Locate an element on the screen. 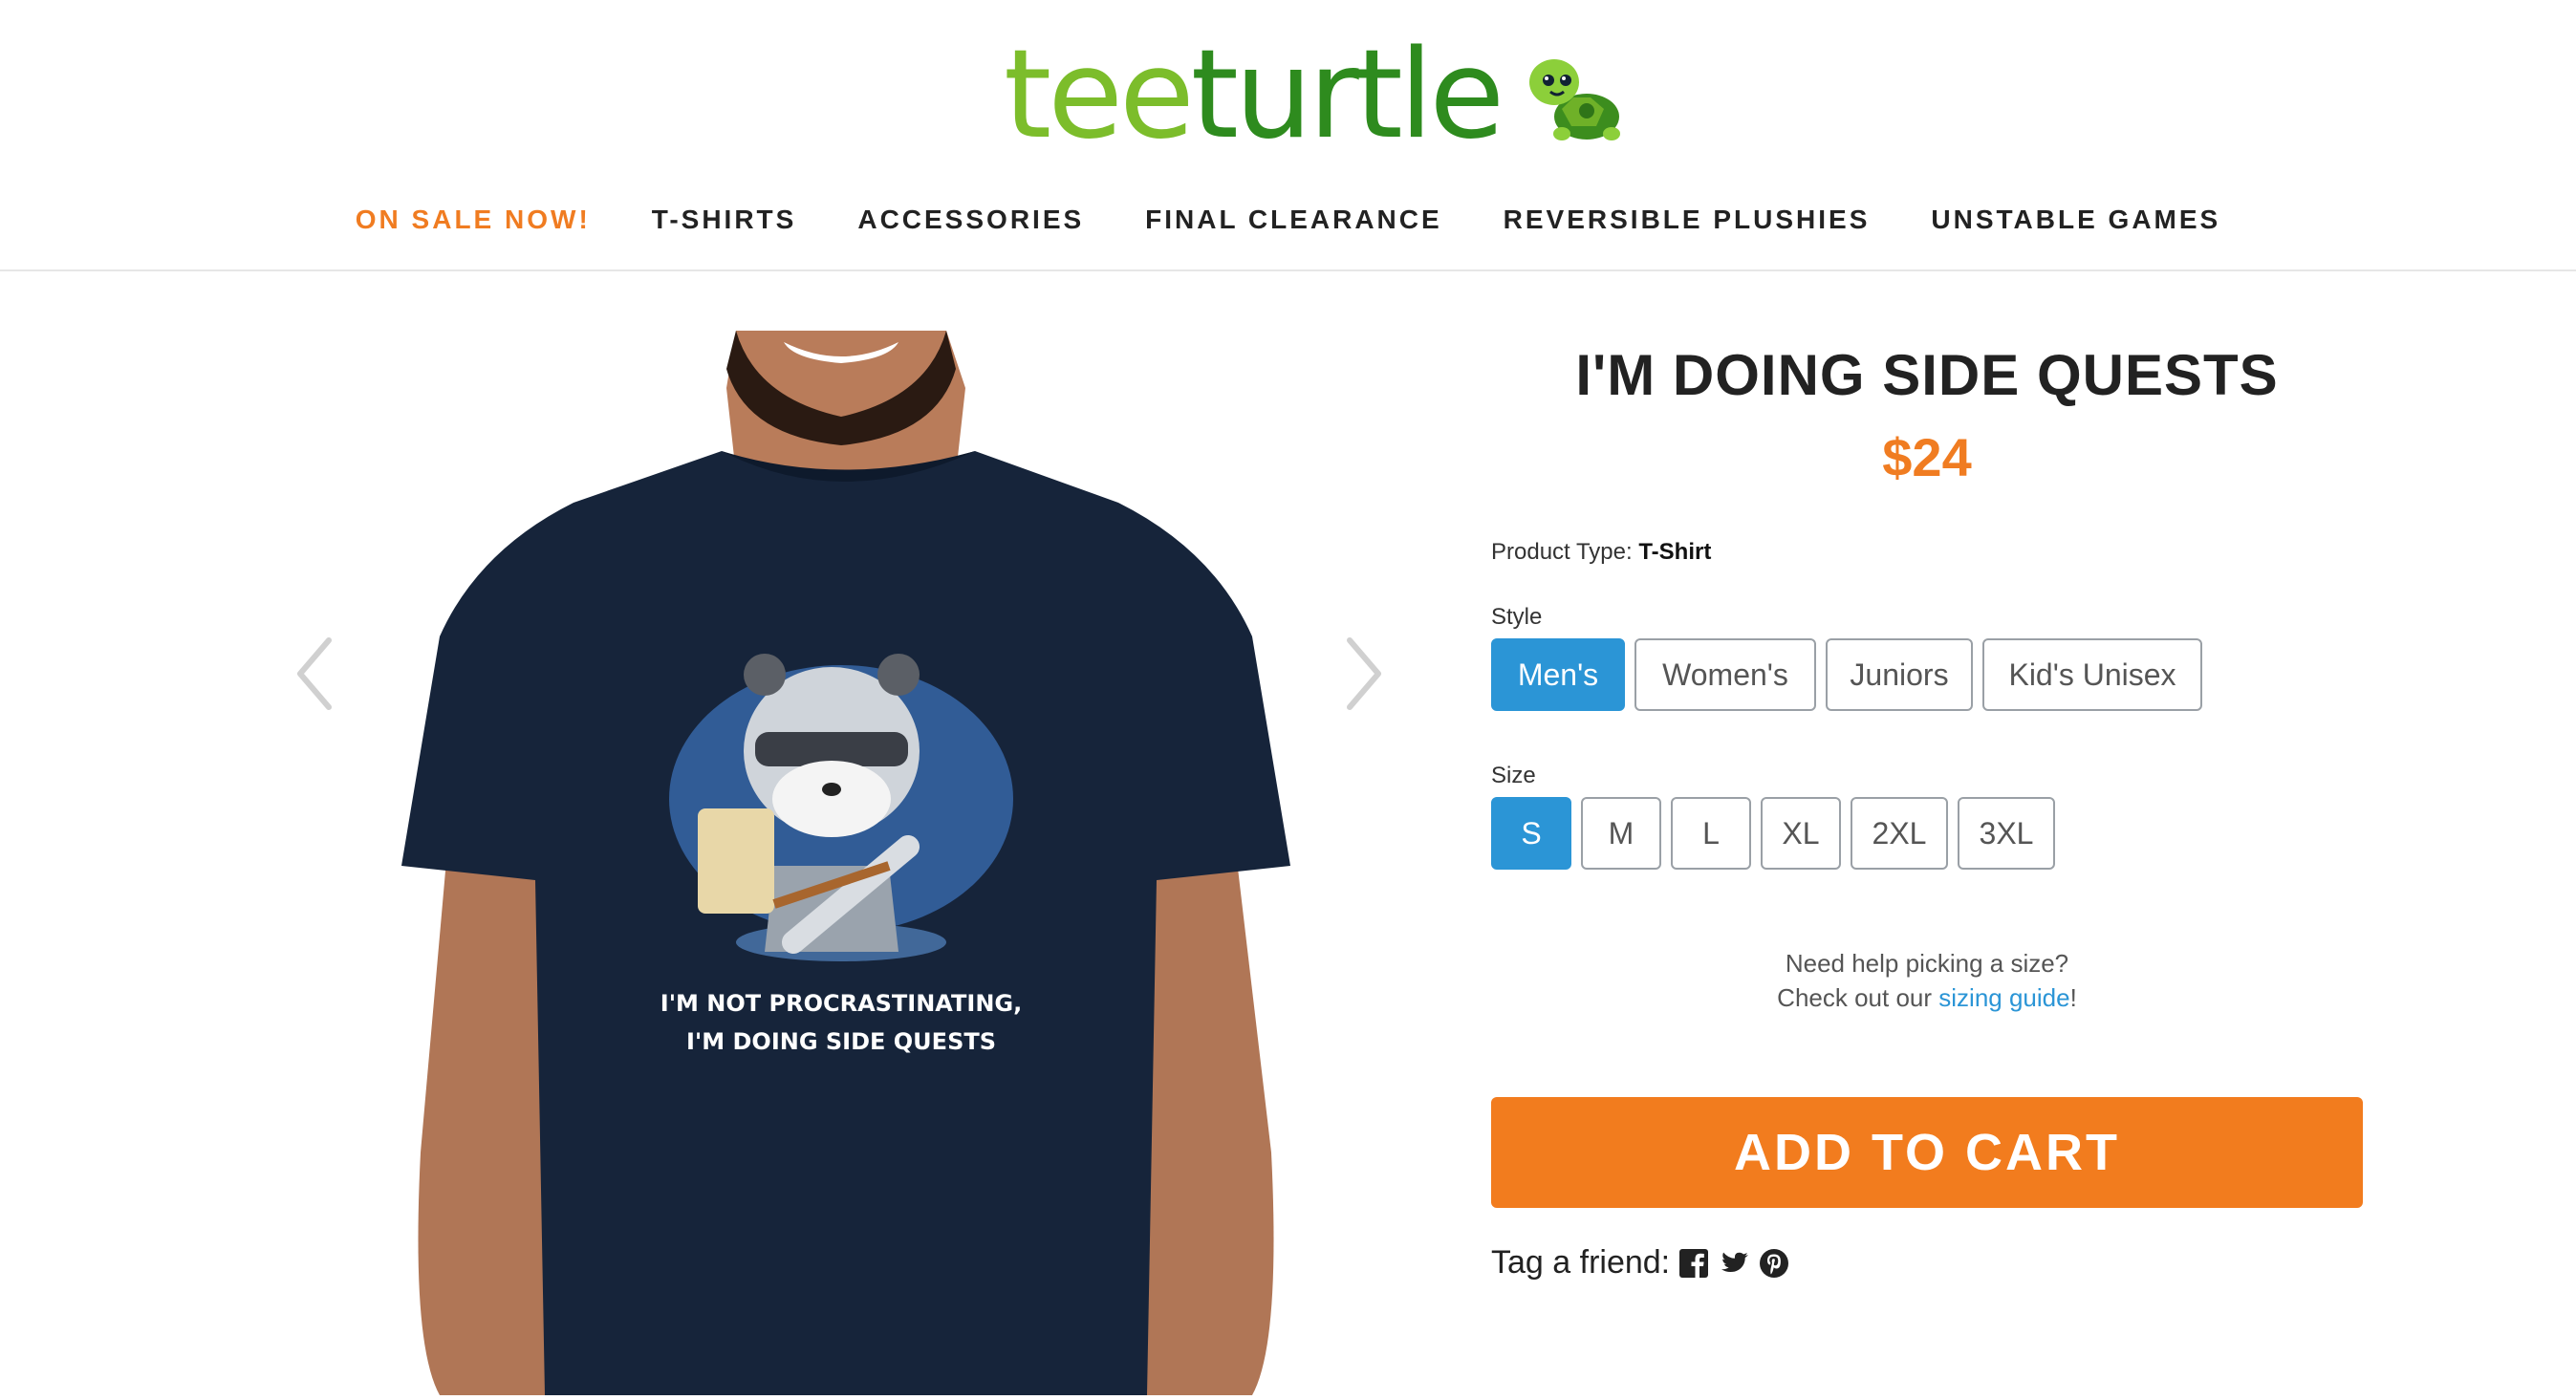 The image size is (2576, 1400). nav-item-unstable-games: UNSTABLE GAMES is located at coordinates (2075, 220).